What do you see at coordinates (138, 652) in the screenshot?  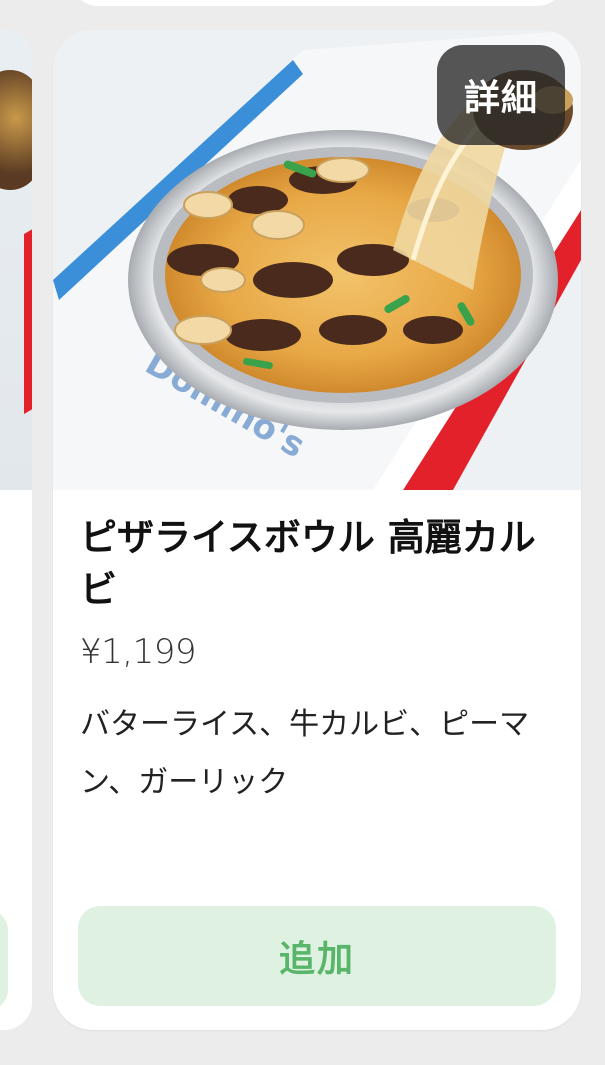 I see `product-price: ¥1,199` at bounding box center [138, 652].